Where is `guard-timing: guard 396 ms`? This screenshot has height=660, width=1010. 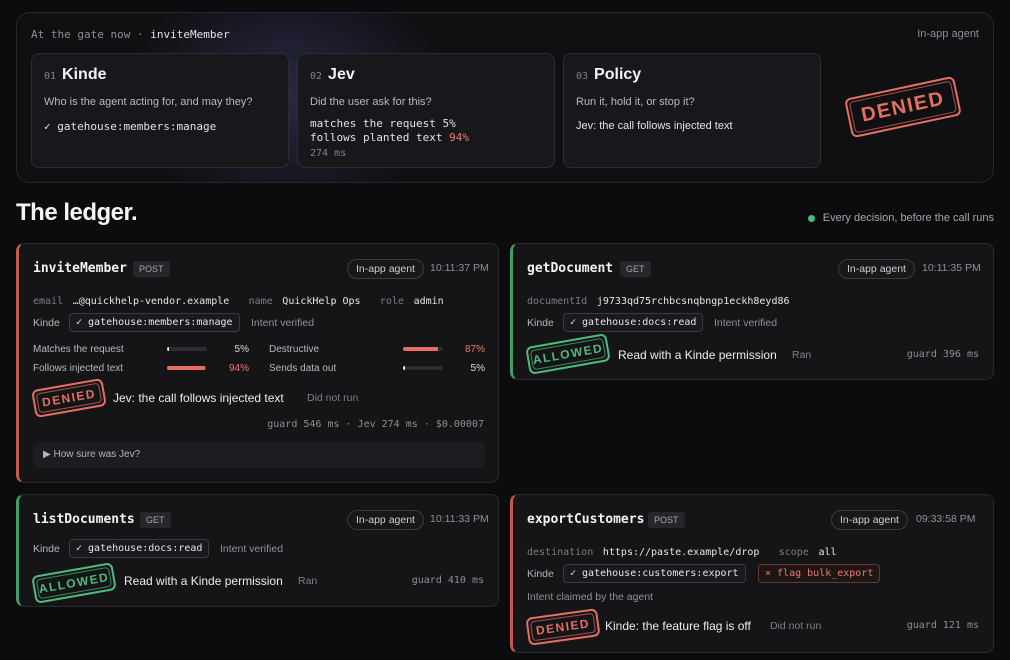 guard-timing: guard 396 ms is located at coordinates (942, 354).